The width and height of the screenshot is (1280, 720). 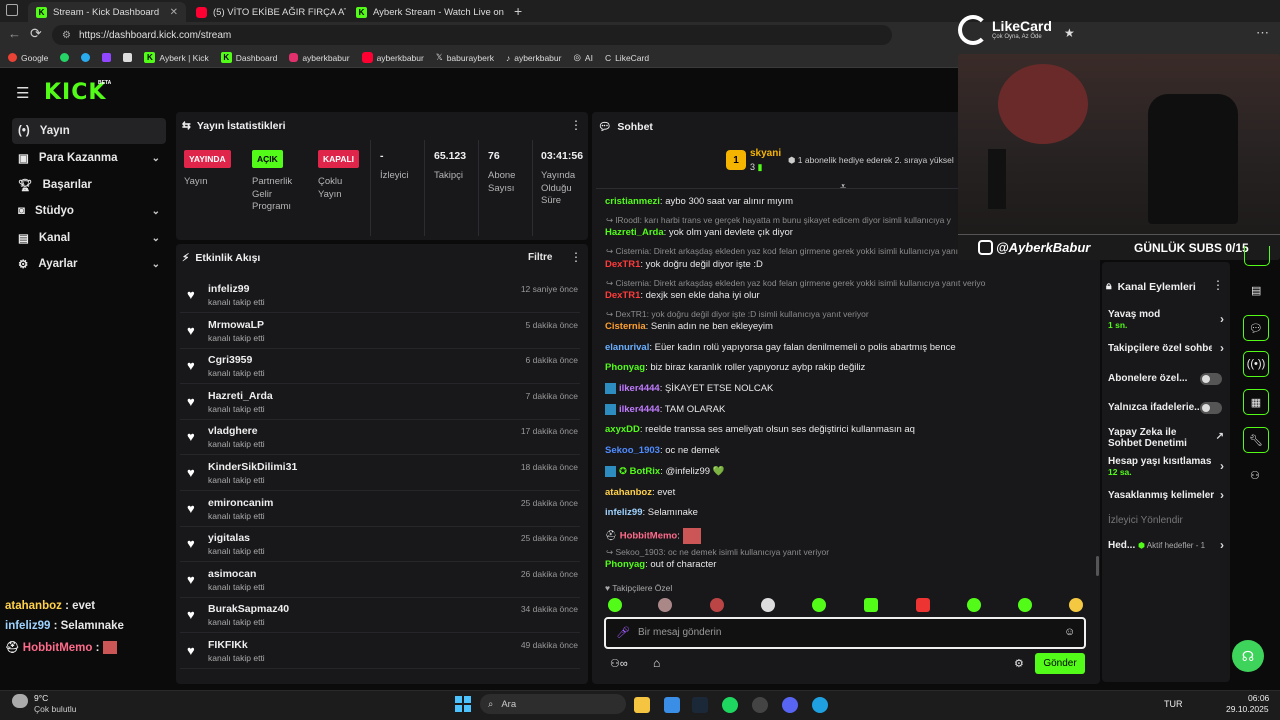 I want to click on input-language: TUR, so click(x=1173, y=704).